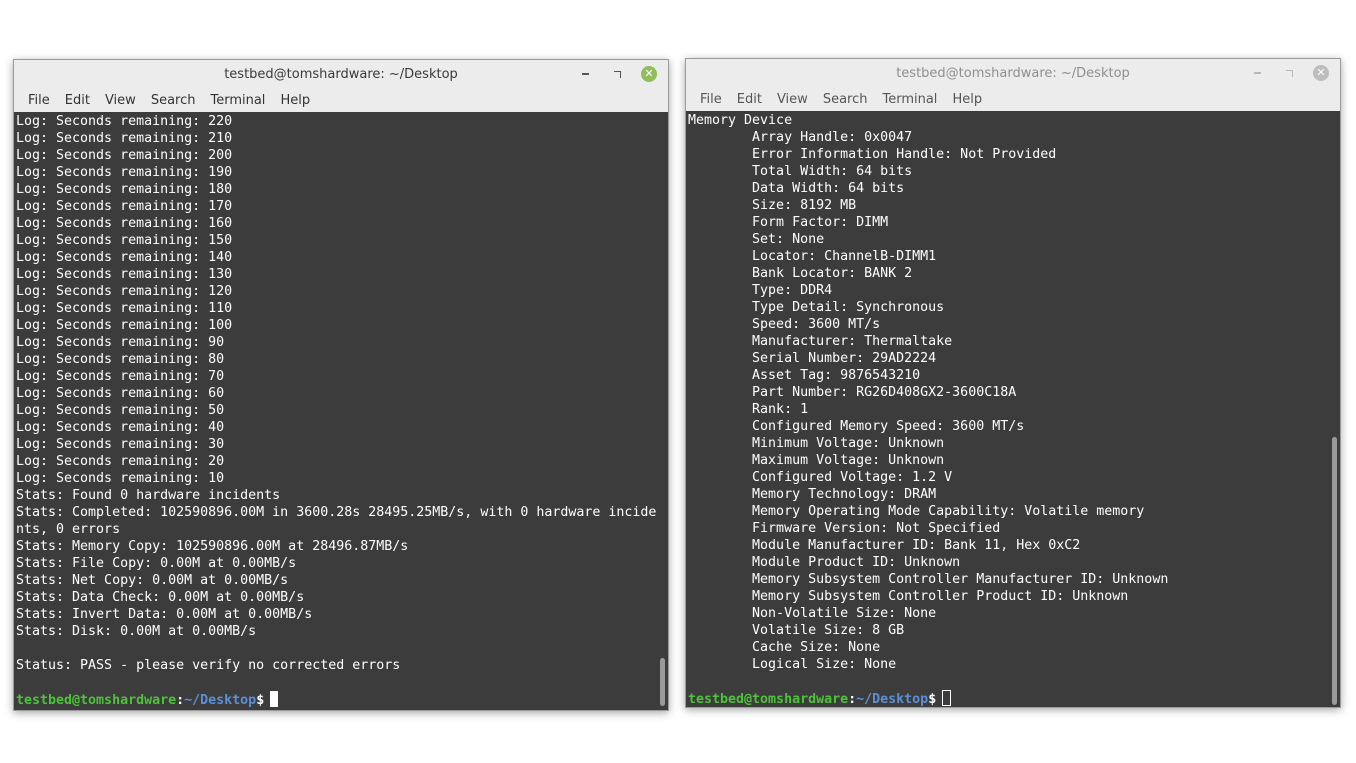 The height and width of the screenshot is (763, 1356). What do you see at coordinates (812, 613) in the screenshot?
I see `terminal-line: Non-Volatile Size: None` at bounding box center [812, 613].